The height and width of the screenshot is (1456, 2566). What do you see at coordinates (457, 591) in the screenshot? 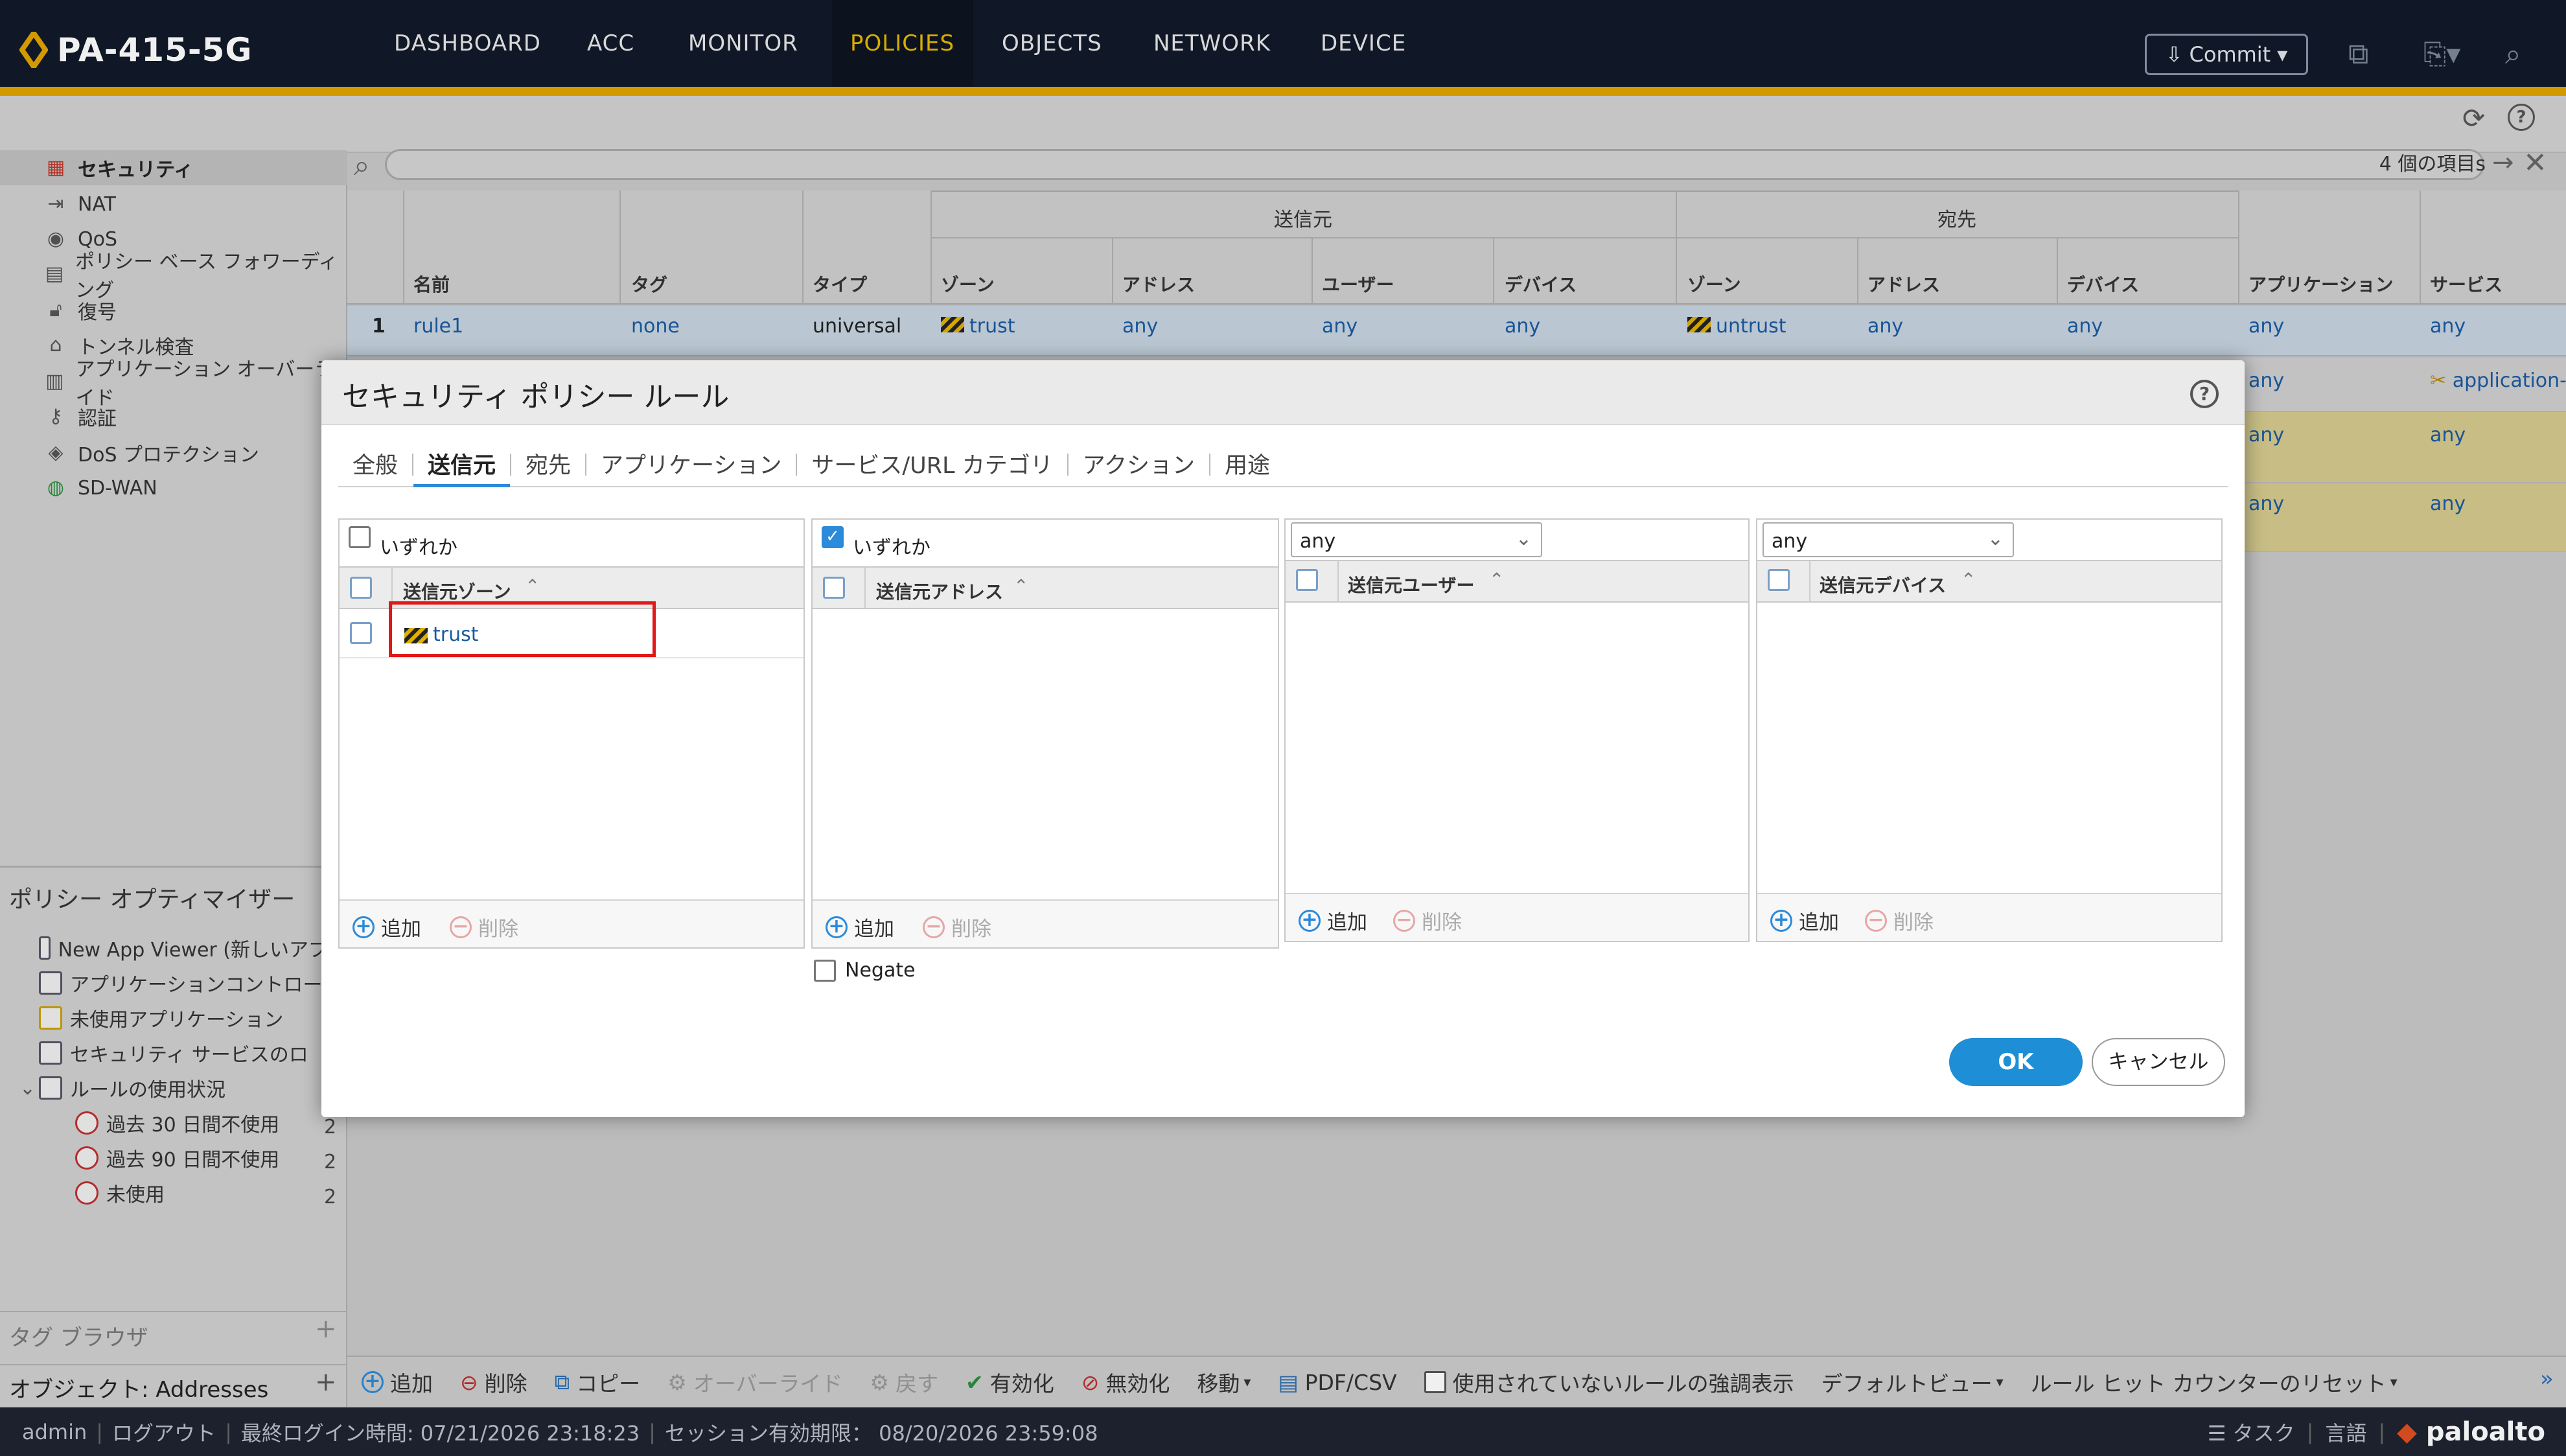
I see `column-header: 送信元ゾーン` at bounding box center [457, 591].